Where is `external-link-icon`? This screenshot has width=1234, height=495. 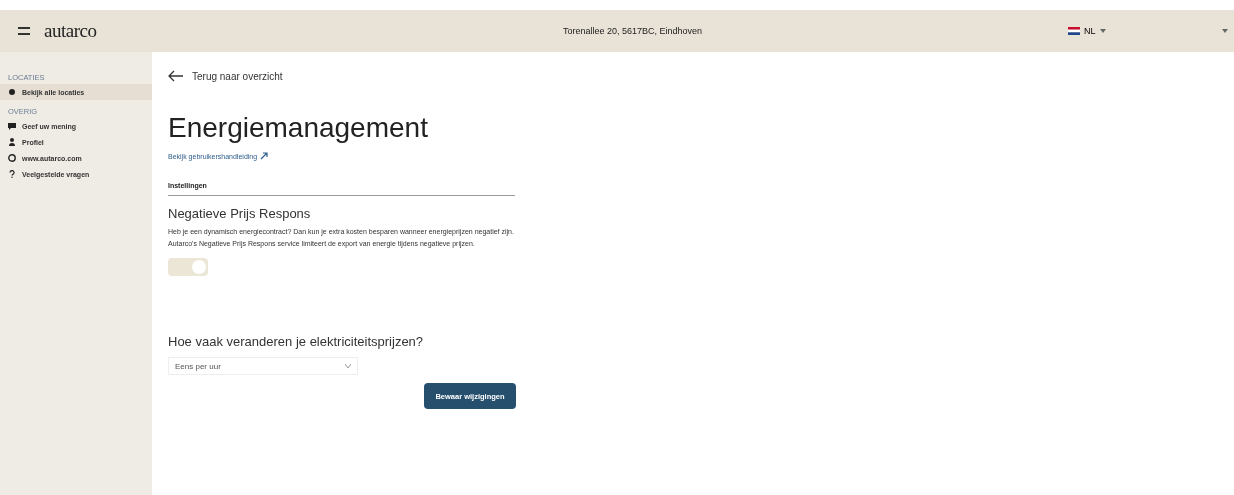
external-link-icon is located at coordinates (264, 156).